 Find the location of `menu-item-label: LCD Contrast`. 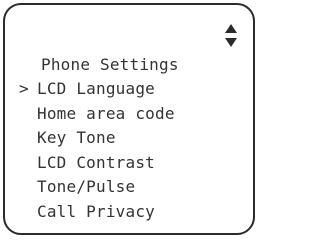

menu-item-label: LCD Contrast is located at coordinates (96, 162).